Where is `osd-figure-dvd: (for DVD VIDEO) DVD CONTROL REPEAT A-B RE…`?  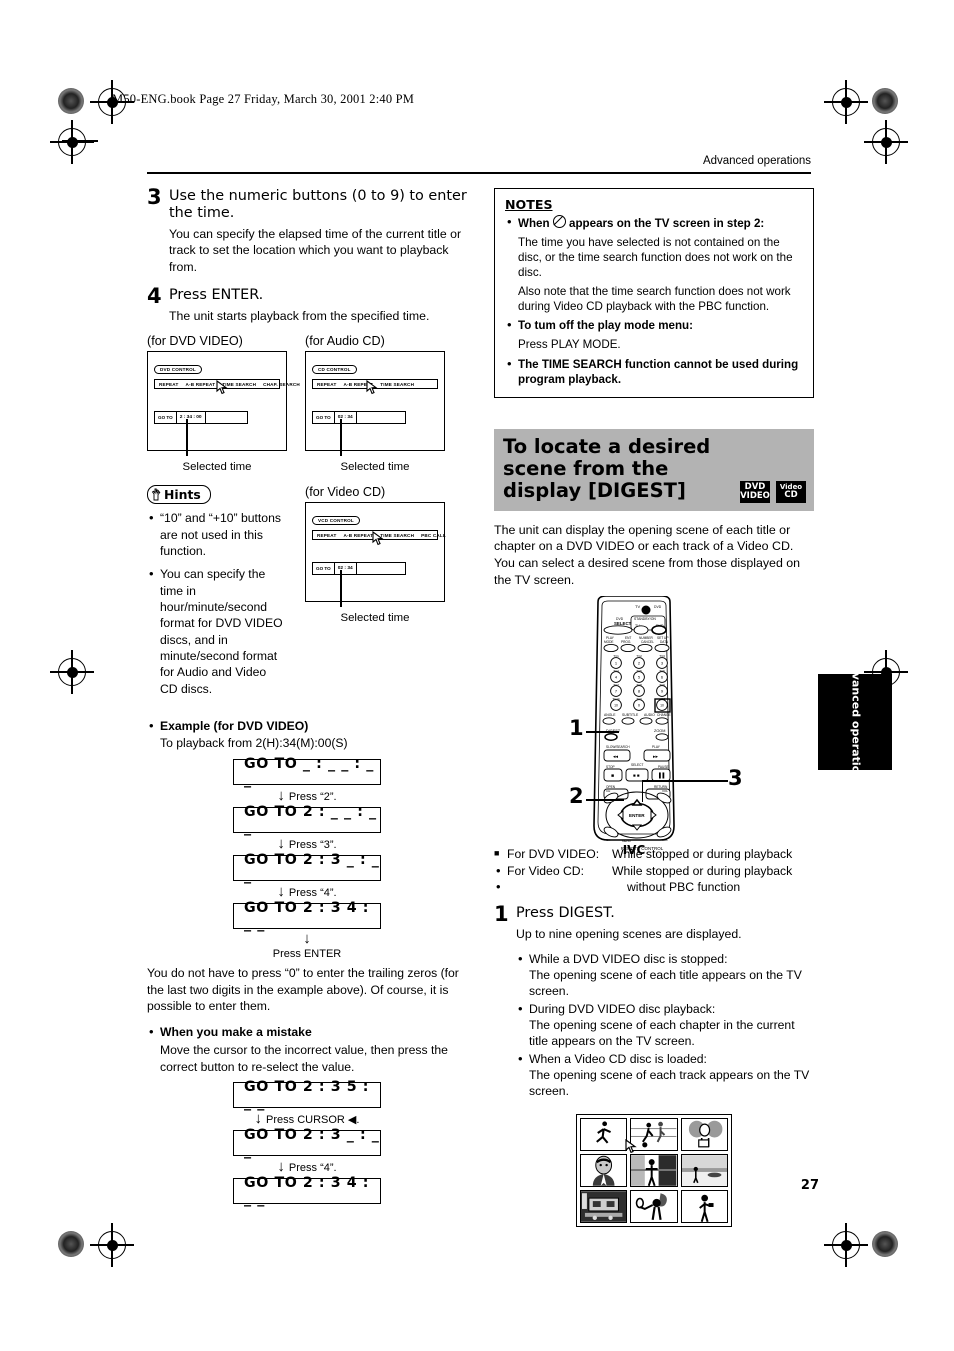 osd-figure-dvd: (for DVD VIDEO) DVD CONTROL REPEAT A-B RE… is located at coordinates (223, 404).